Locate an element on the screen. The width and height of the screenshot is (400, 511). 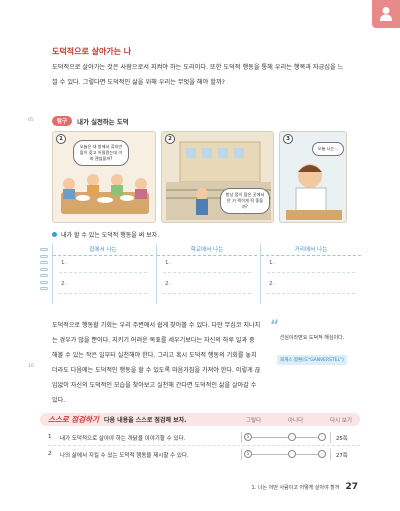
activity-instruction: 내가 할 수 있는 도덕적 행동을 써 보자. is located at coordinates (105, 234).